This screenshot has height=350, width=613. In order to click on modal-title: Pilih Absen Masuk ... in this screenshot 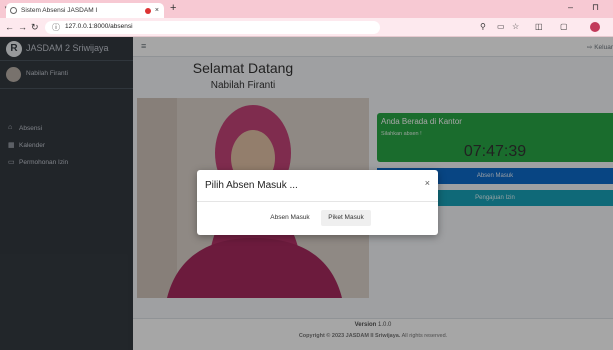, I will do `click(251, 185)`.